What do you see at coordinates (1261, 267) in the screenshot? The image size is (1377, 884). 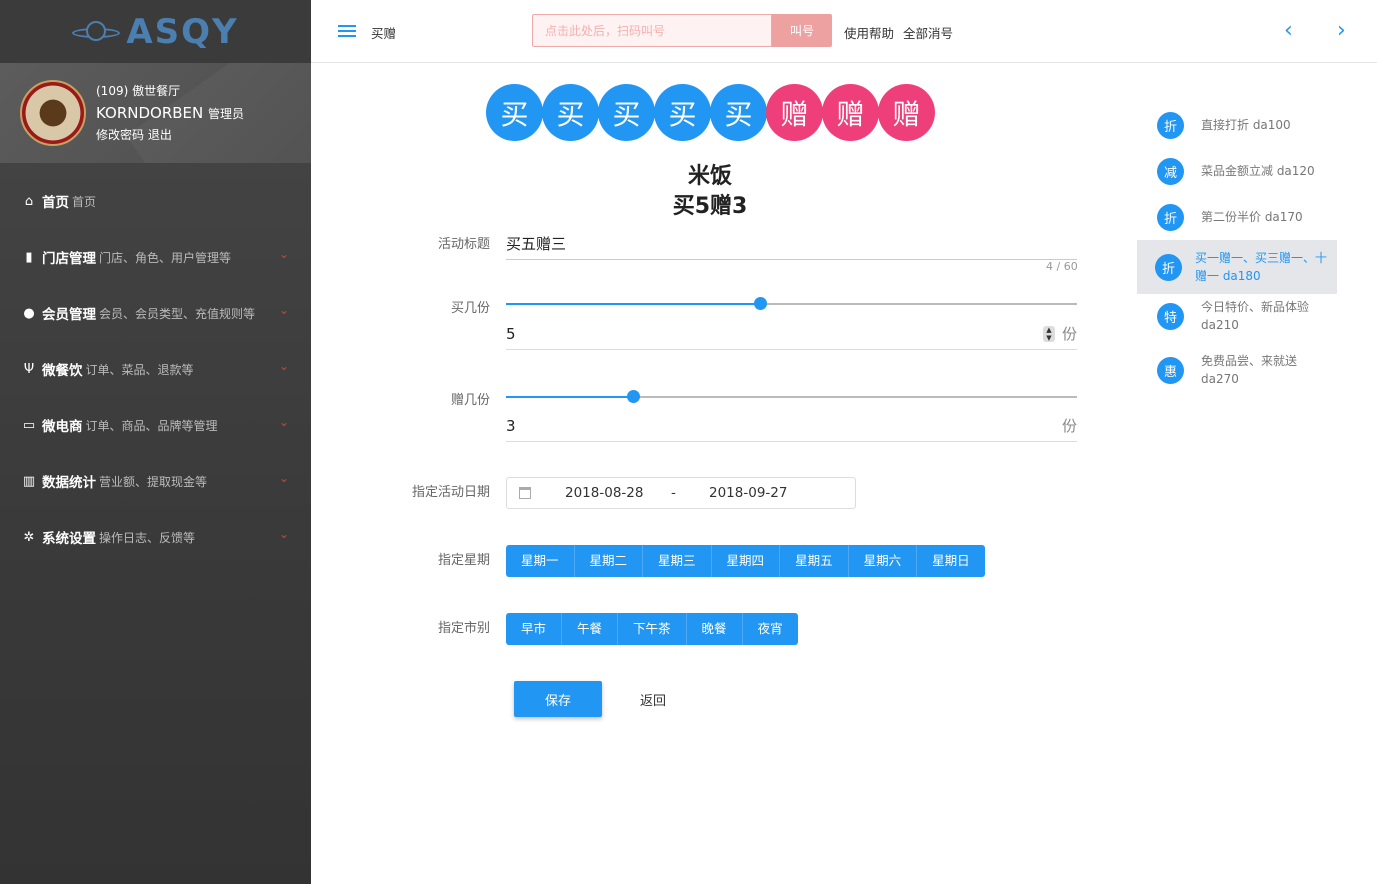 I see `promo-type-label: 买一赠一、买三赠一、十赠一 da180` at bounding box center [1261, 267].